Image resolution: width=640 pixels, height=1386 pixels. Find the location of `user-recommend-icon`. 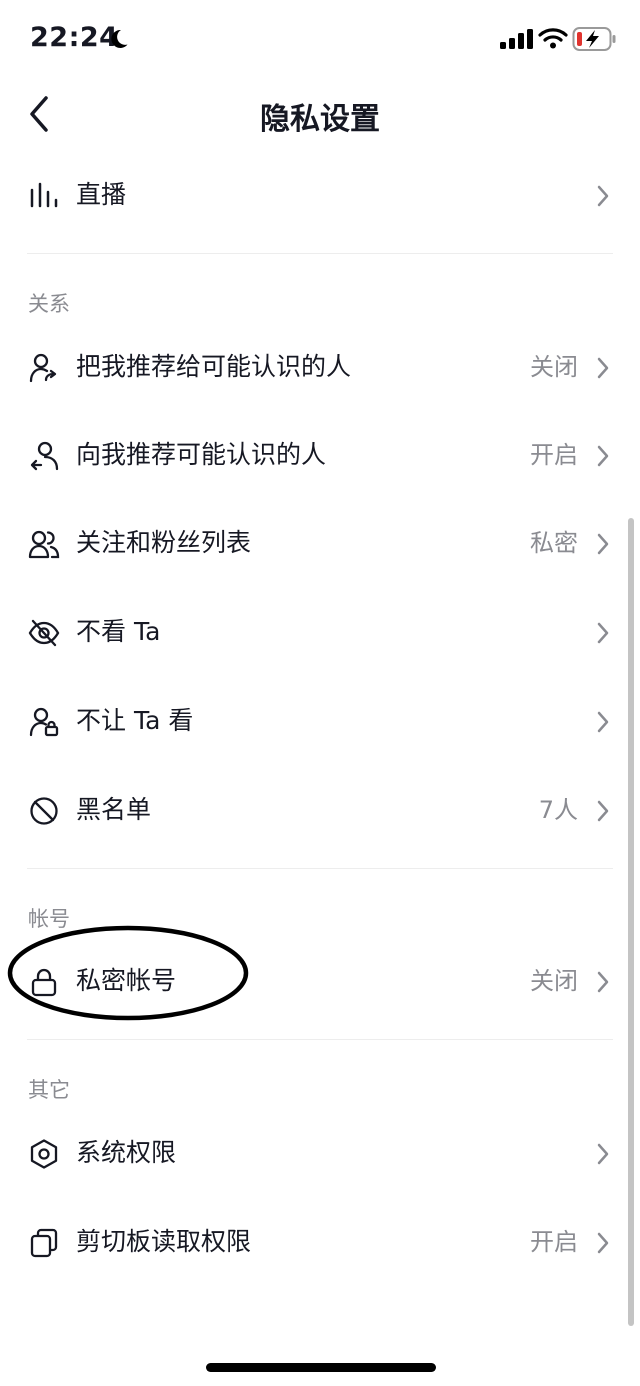

user-recommend-icon is located at coordinates (44, 456).